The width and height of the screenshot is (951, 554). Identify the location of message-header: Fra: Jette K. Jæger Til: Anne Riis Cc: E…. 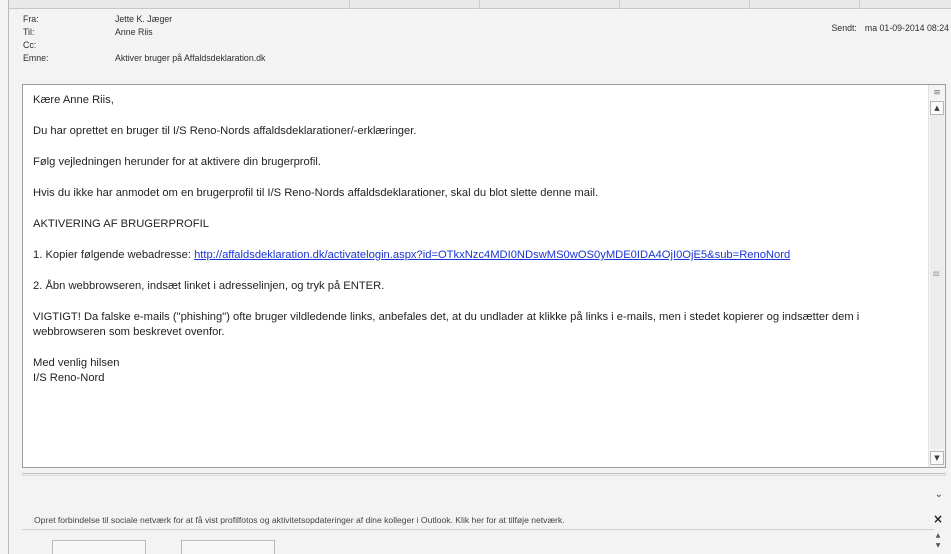
(480, 45).